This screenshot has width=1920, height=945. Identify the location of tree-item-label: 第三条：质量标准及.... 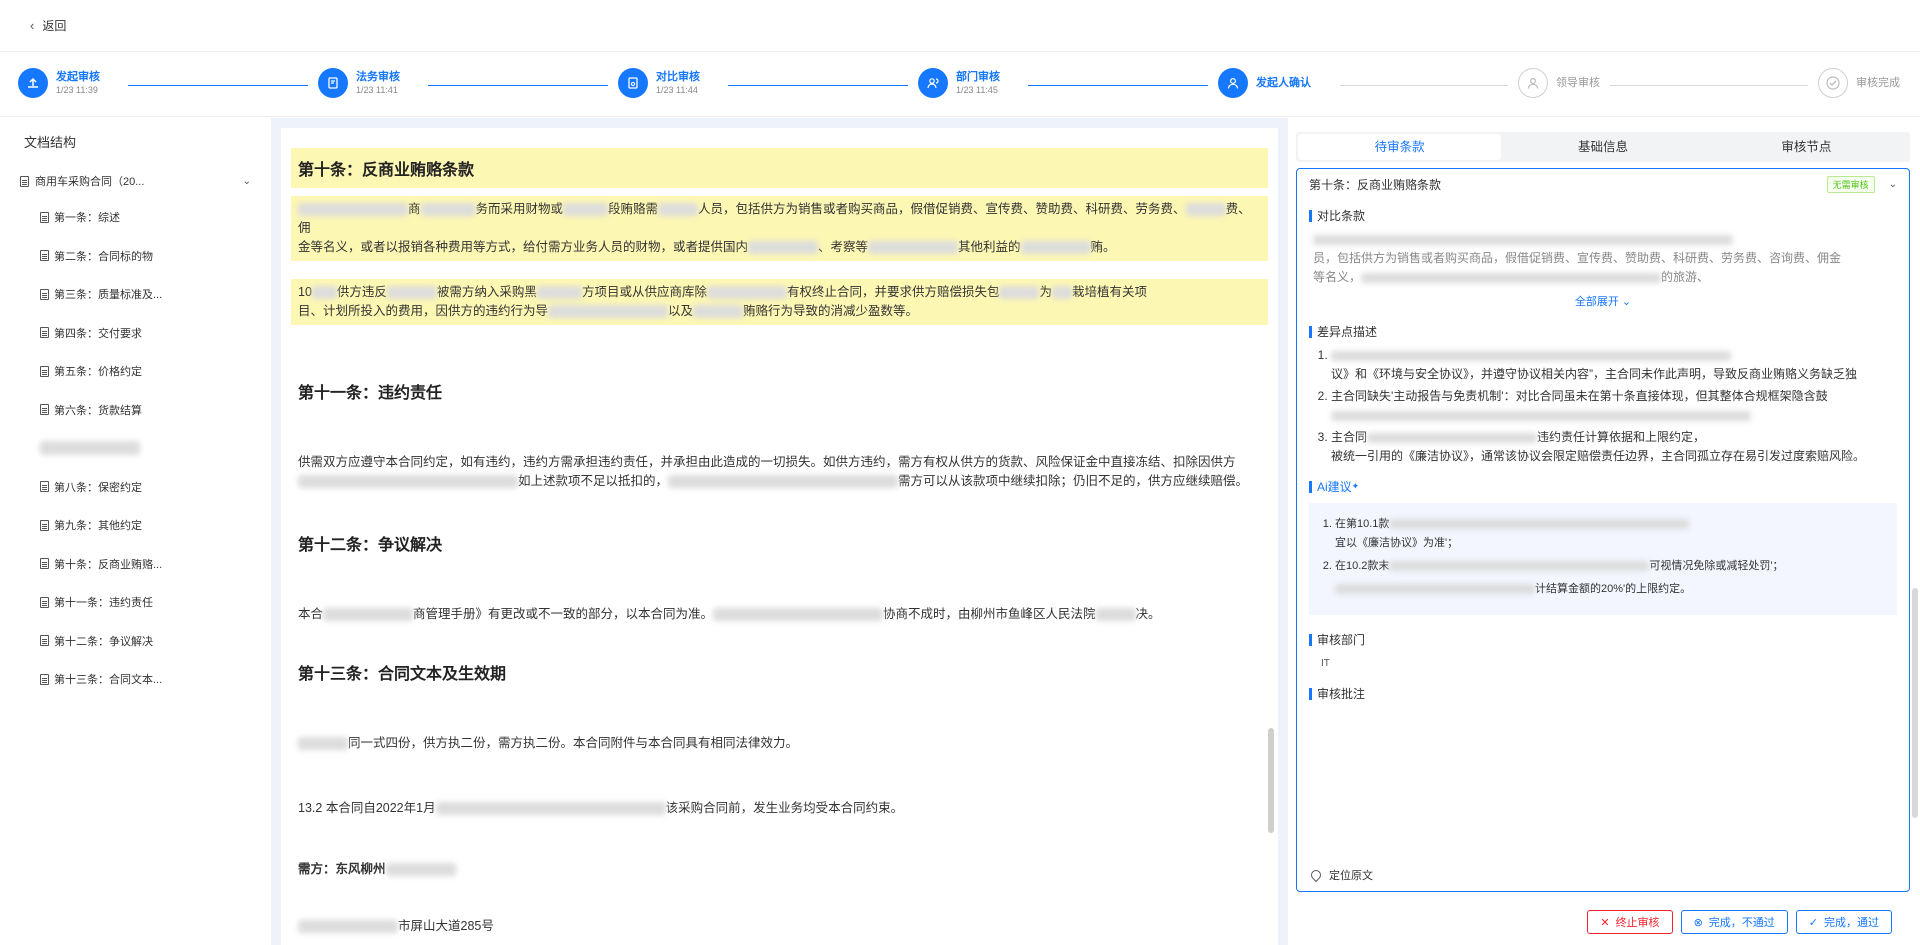
(108, 295).